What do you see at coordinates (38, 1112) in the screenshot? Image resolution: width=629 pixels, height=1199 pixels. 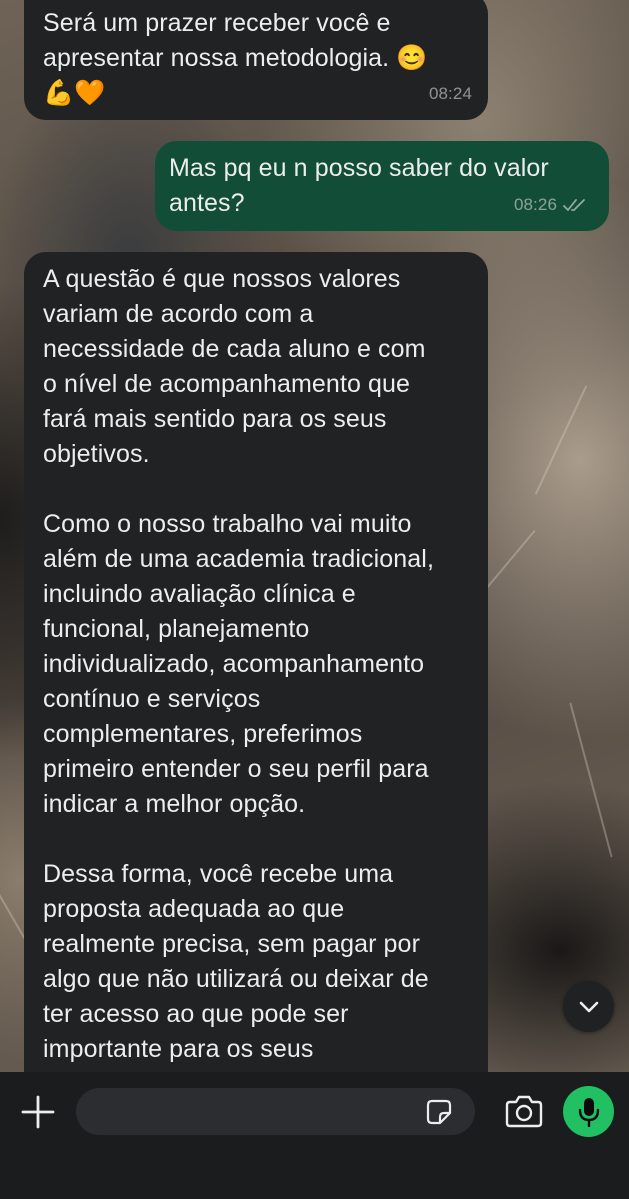 I see `plus-icon` at bounding box center [38, 1112].